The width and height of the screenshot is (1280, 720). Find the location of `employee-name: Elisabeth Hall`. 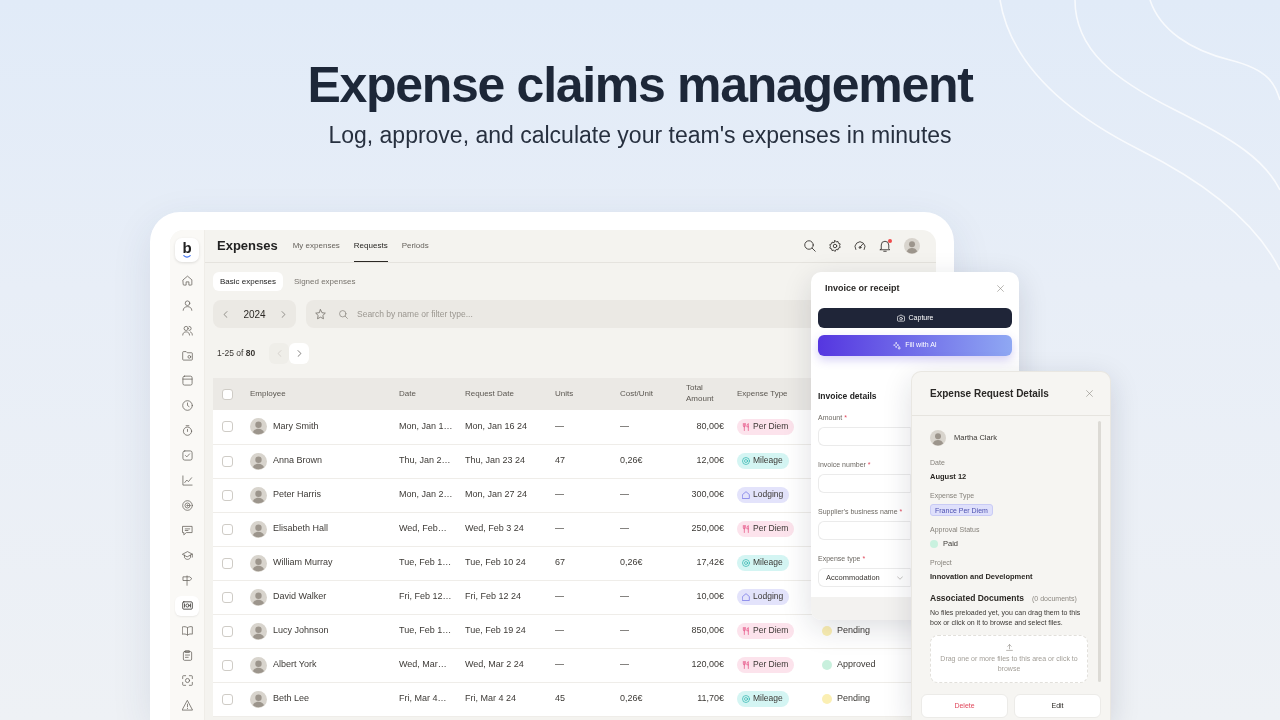

employee-name: Elisabeth Hall is located at coordinates (301, 529).